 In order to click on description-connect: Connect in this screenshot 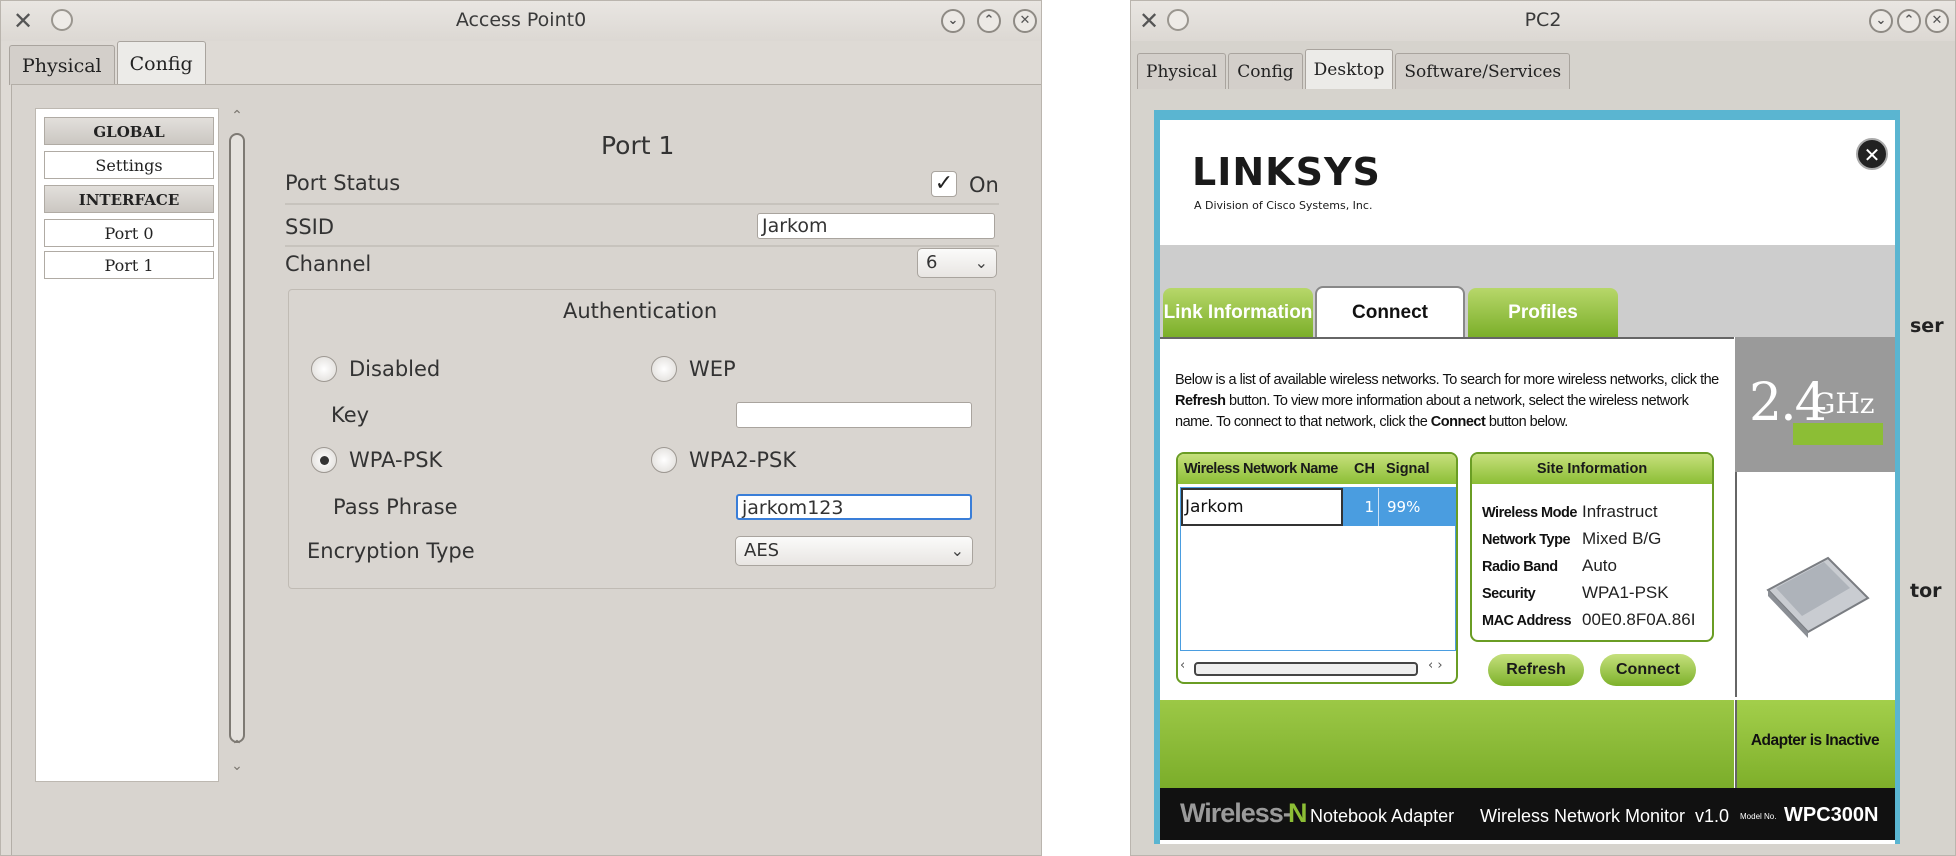, I will do `click(1458, 422)`.